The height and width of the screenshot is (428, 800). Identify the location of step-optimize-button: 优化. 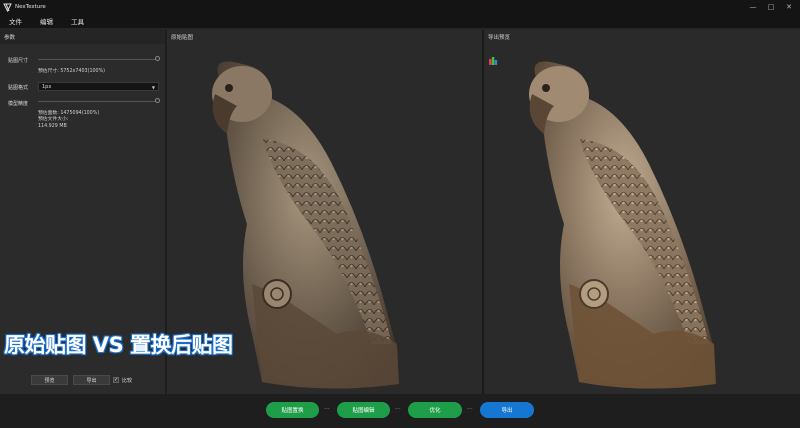
(435, 410).